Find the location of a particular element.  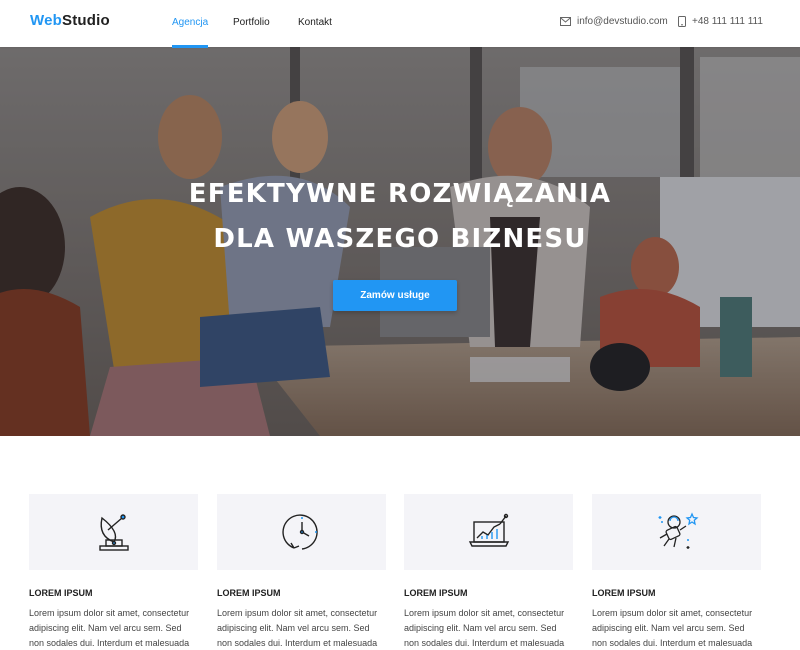

logo: WebStudio is located at coordinates (70, 20).